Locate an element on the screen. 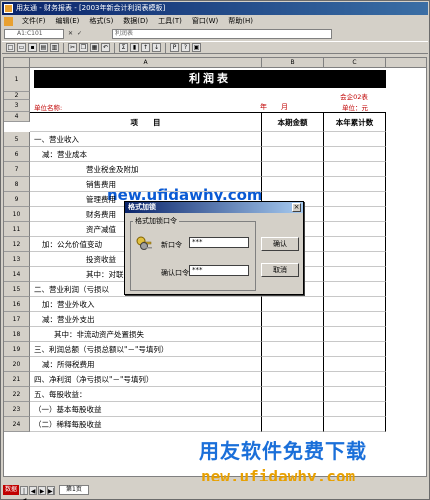  mode-indicator: 数据 is located at coordinates (11, 490).